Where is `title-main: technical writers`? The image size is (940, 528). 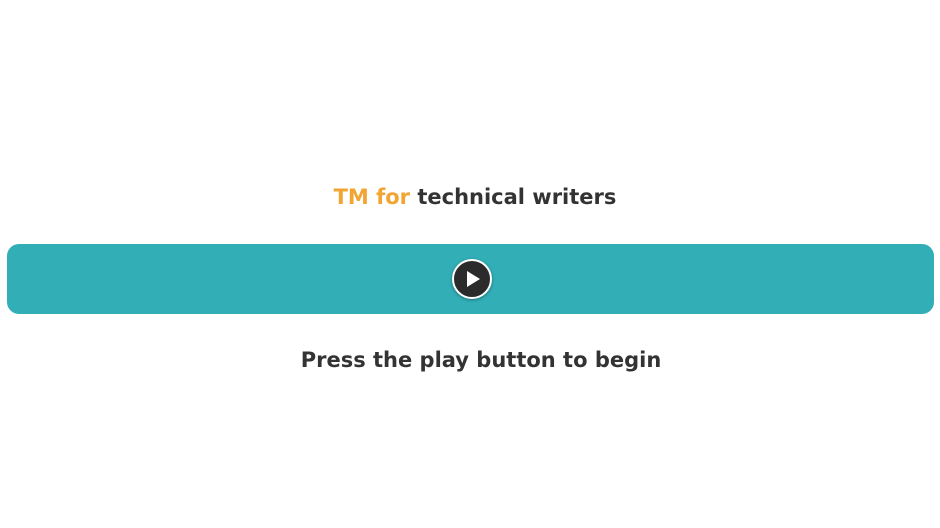 title-main: technical writers is located at coordinates (517, 197).